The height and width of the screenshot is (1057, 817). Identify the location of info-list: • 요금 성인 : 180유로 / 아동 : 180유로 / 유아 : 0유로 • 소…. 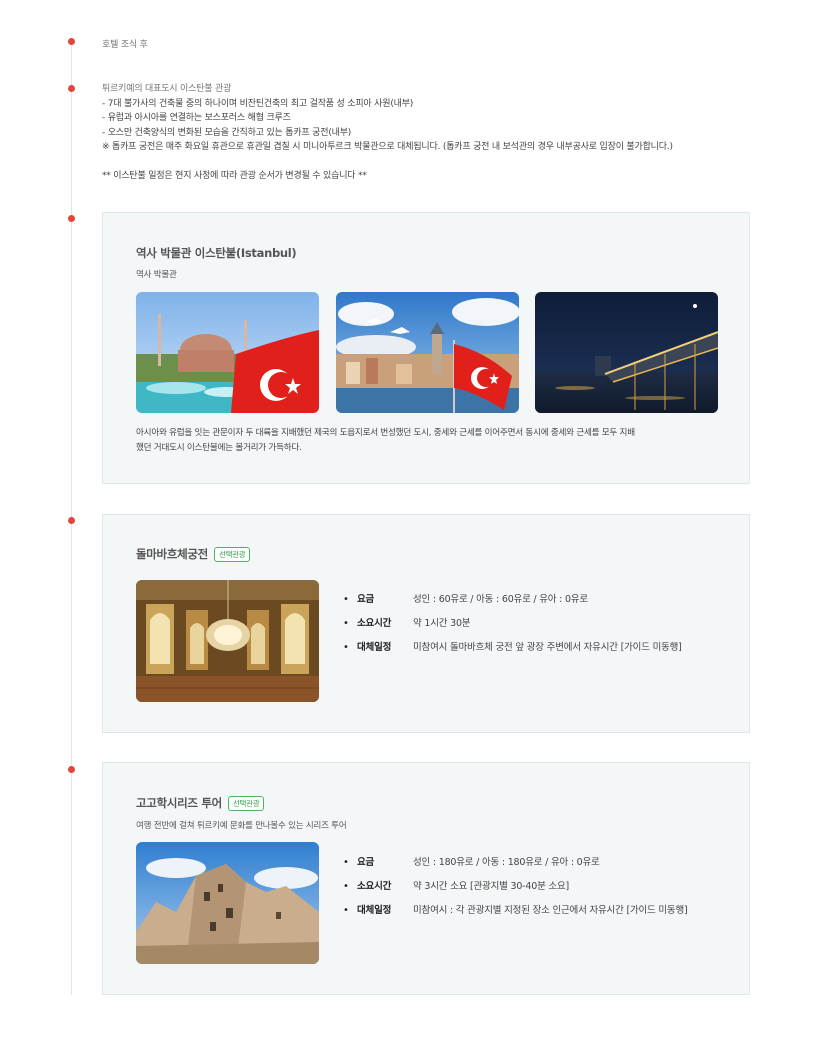
(538, 892).